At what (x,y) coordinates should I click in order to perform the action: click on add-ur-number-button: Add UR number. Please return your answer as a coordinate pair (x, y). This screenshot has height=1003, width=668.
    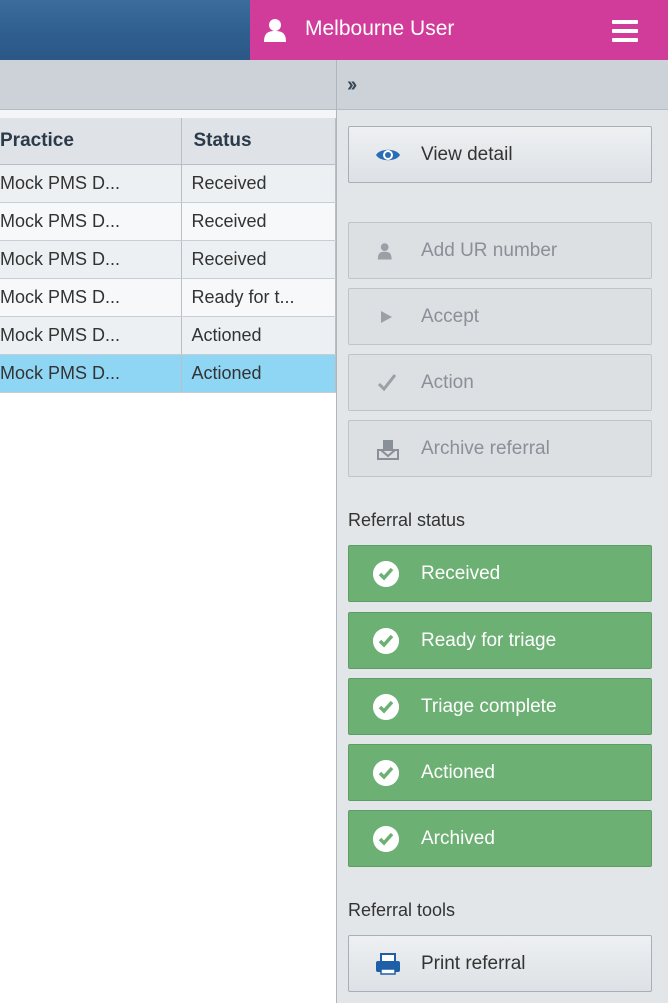
    Looking at the image, I should click on (500, 250).